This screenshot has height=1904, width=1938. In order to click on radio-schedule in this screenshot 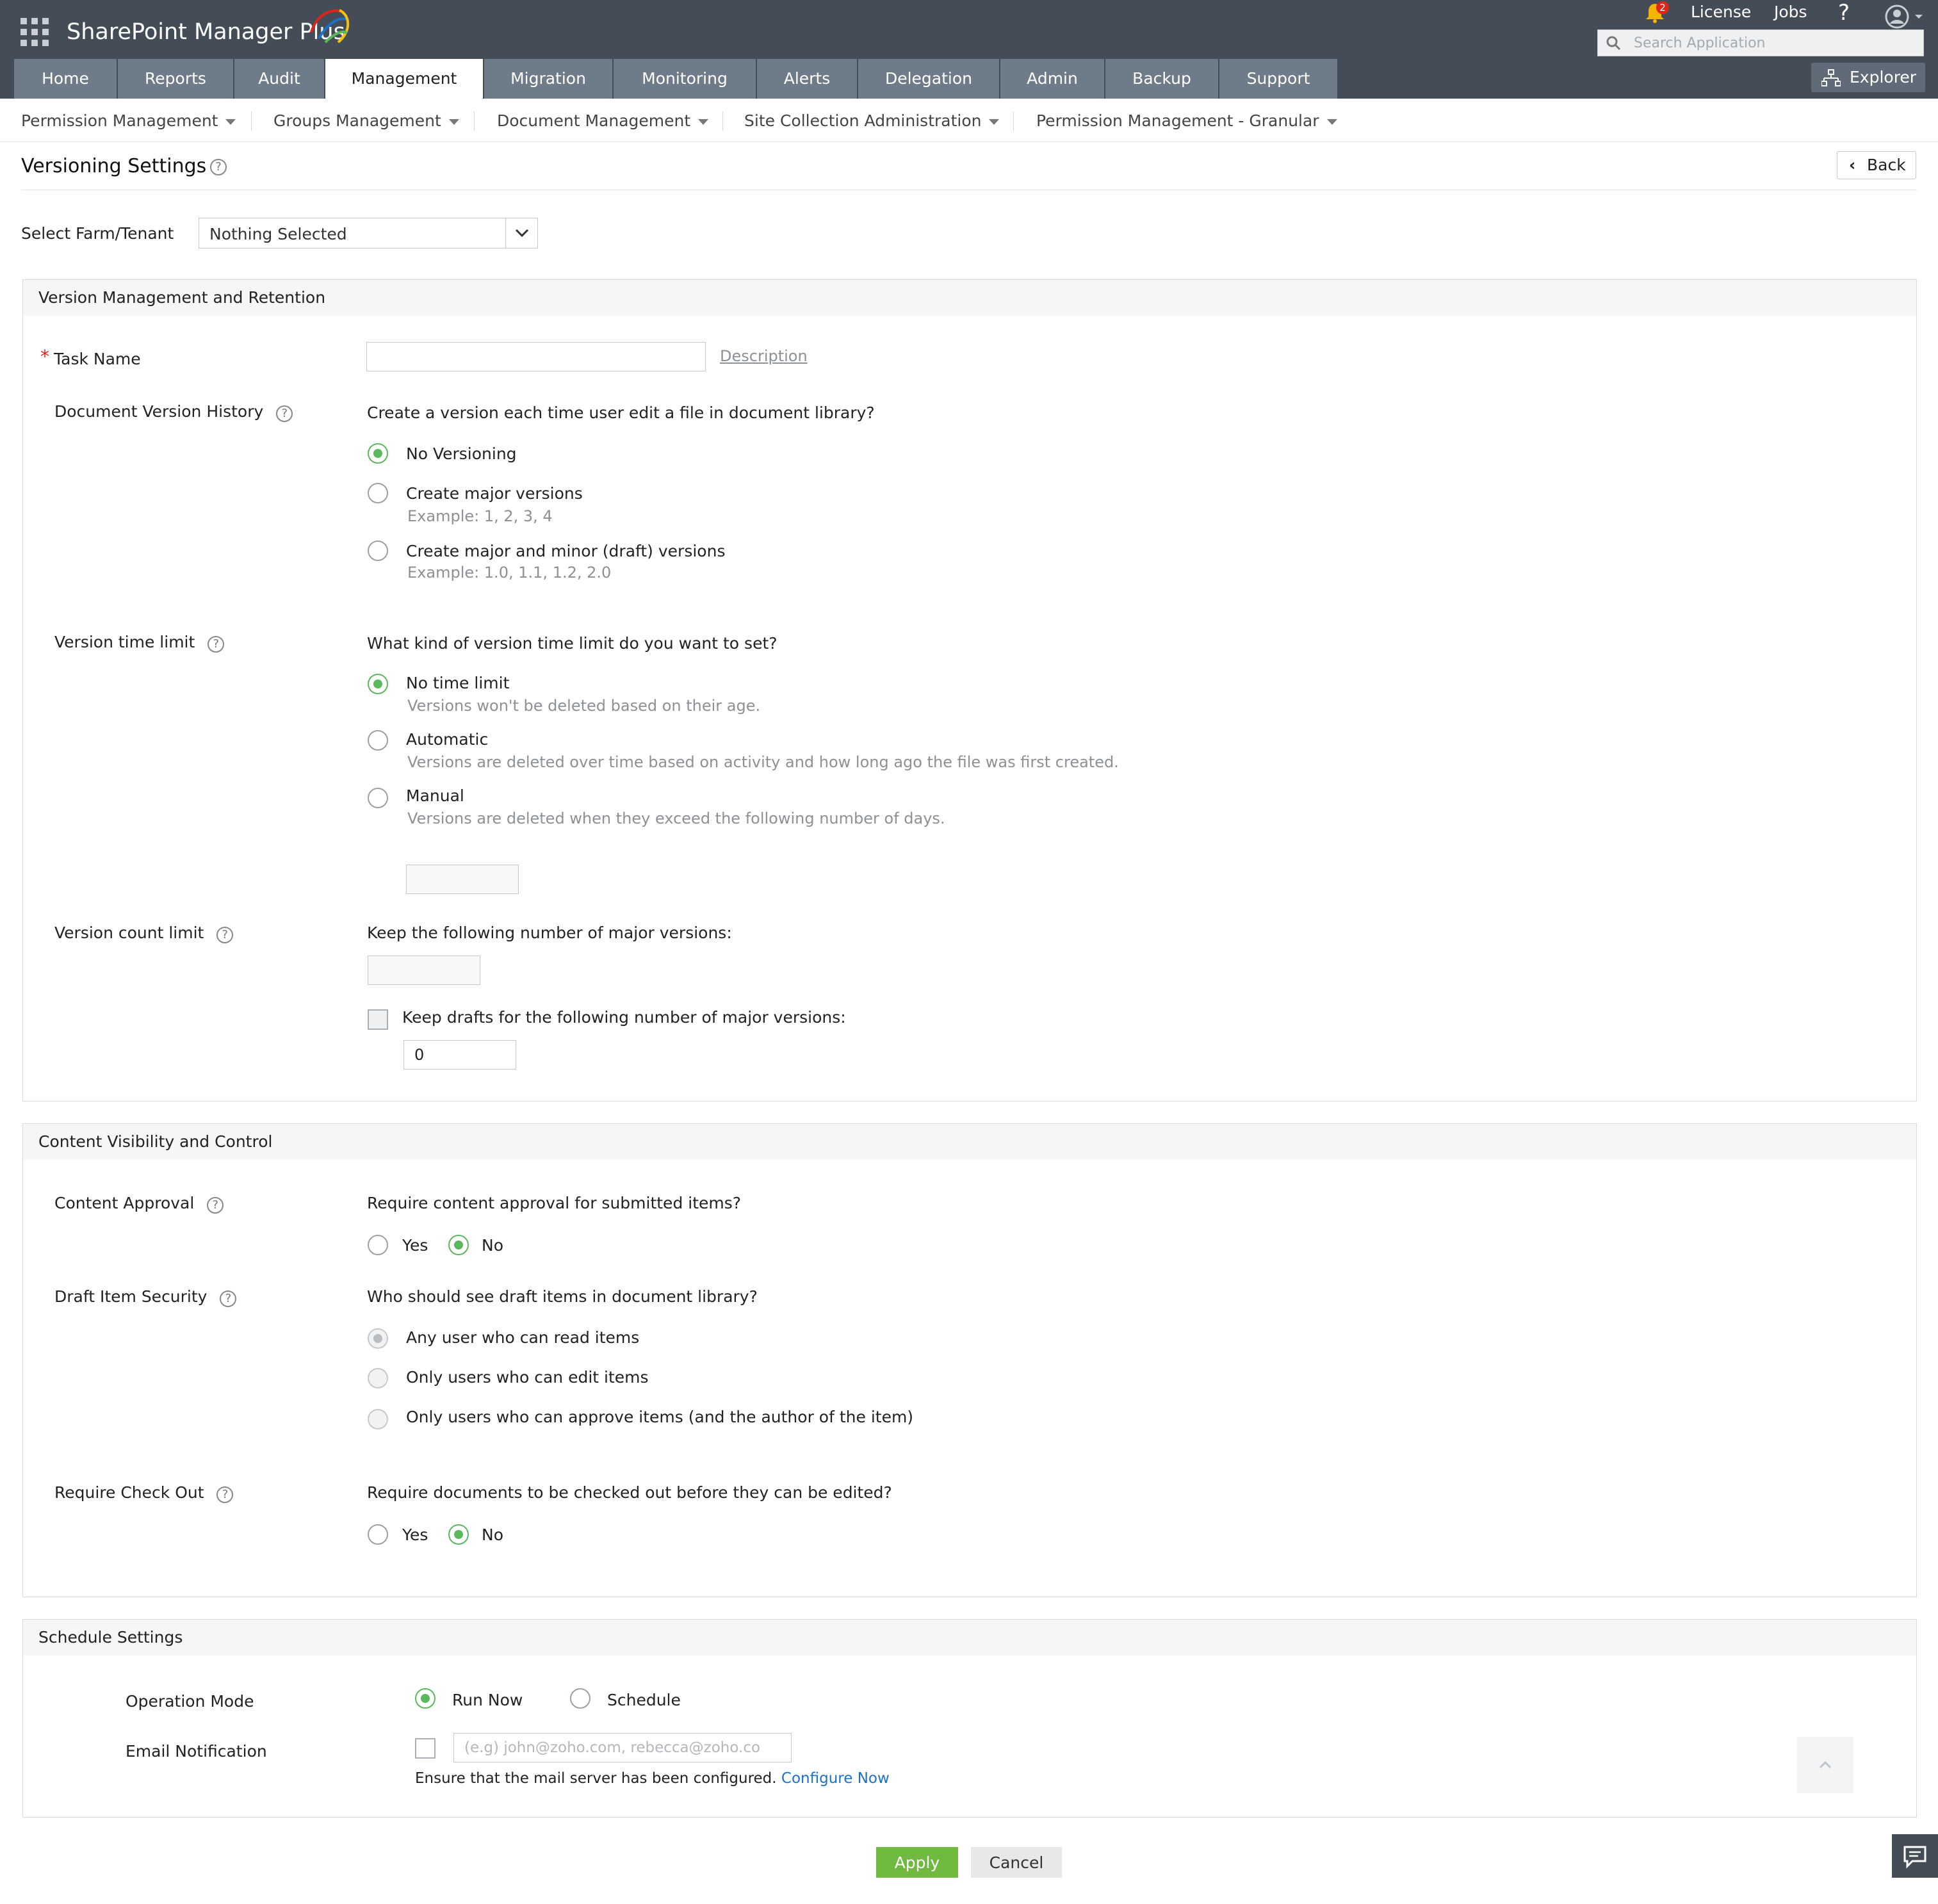, I will do `click(580, 1698)`.